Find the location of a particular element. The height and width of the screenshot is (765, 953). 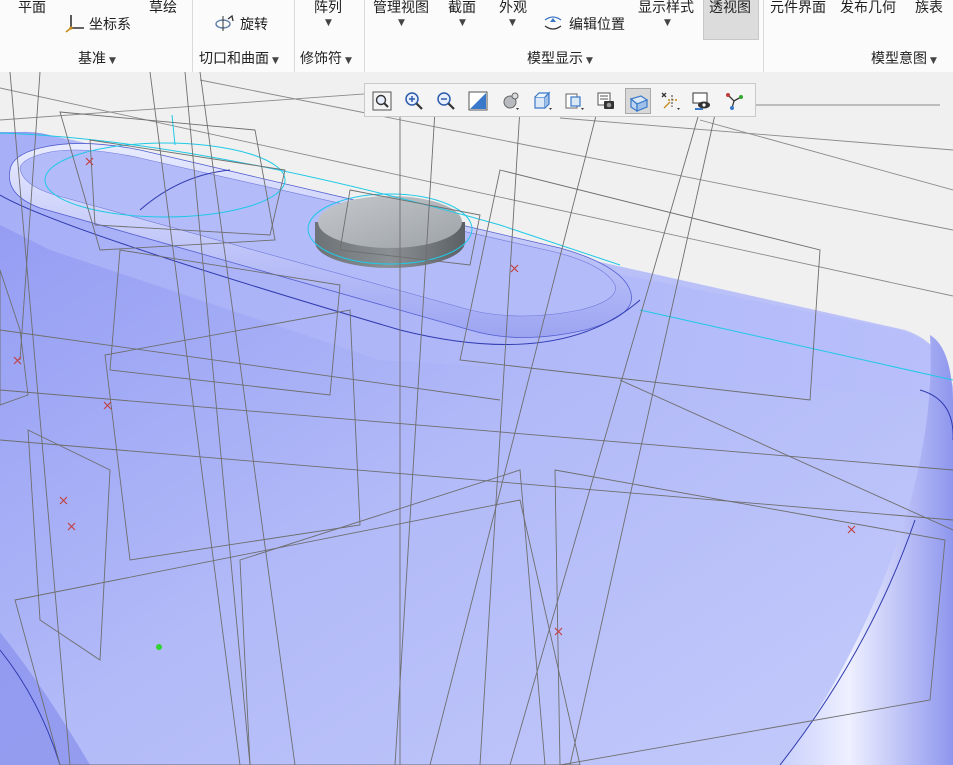

component-interface-button: 元件界面 is located at coordinates (798, 8).